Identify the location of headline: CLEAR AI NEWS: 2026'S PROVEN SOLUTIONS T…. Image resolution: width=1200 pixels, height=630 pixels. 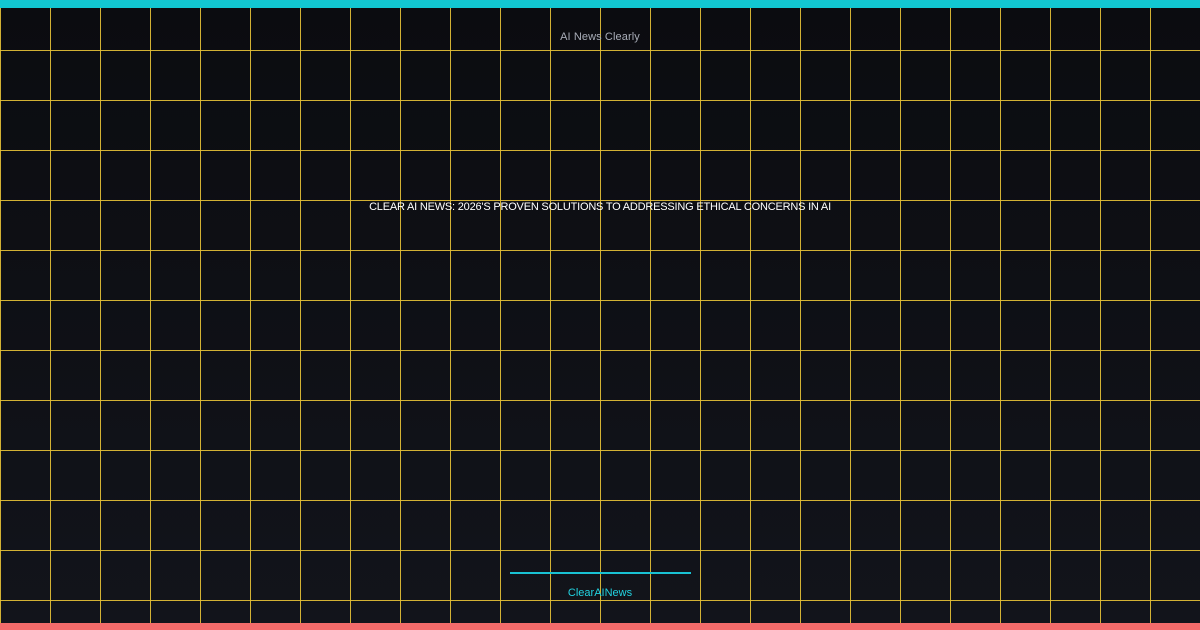
(600, 207).